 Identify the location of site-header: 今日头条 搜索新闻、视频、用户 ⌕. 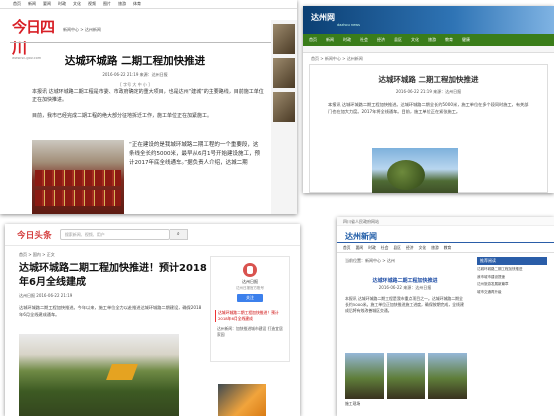
(152, 235).